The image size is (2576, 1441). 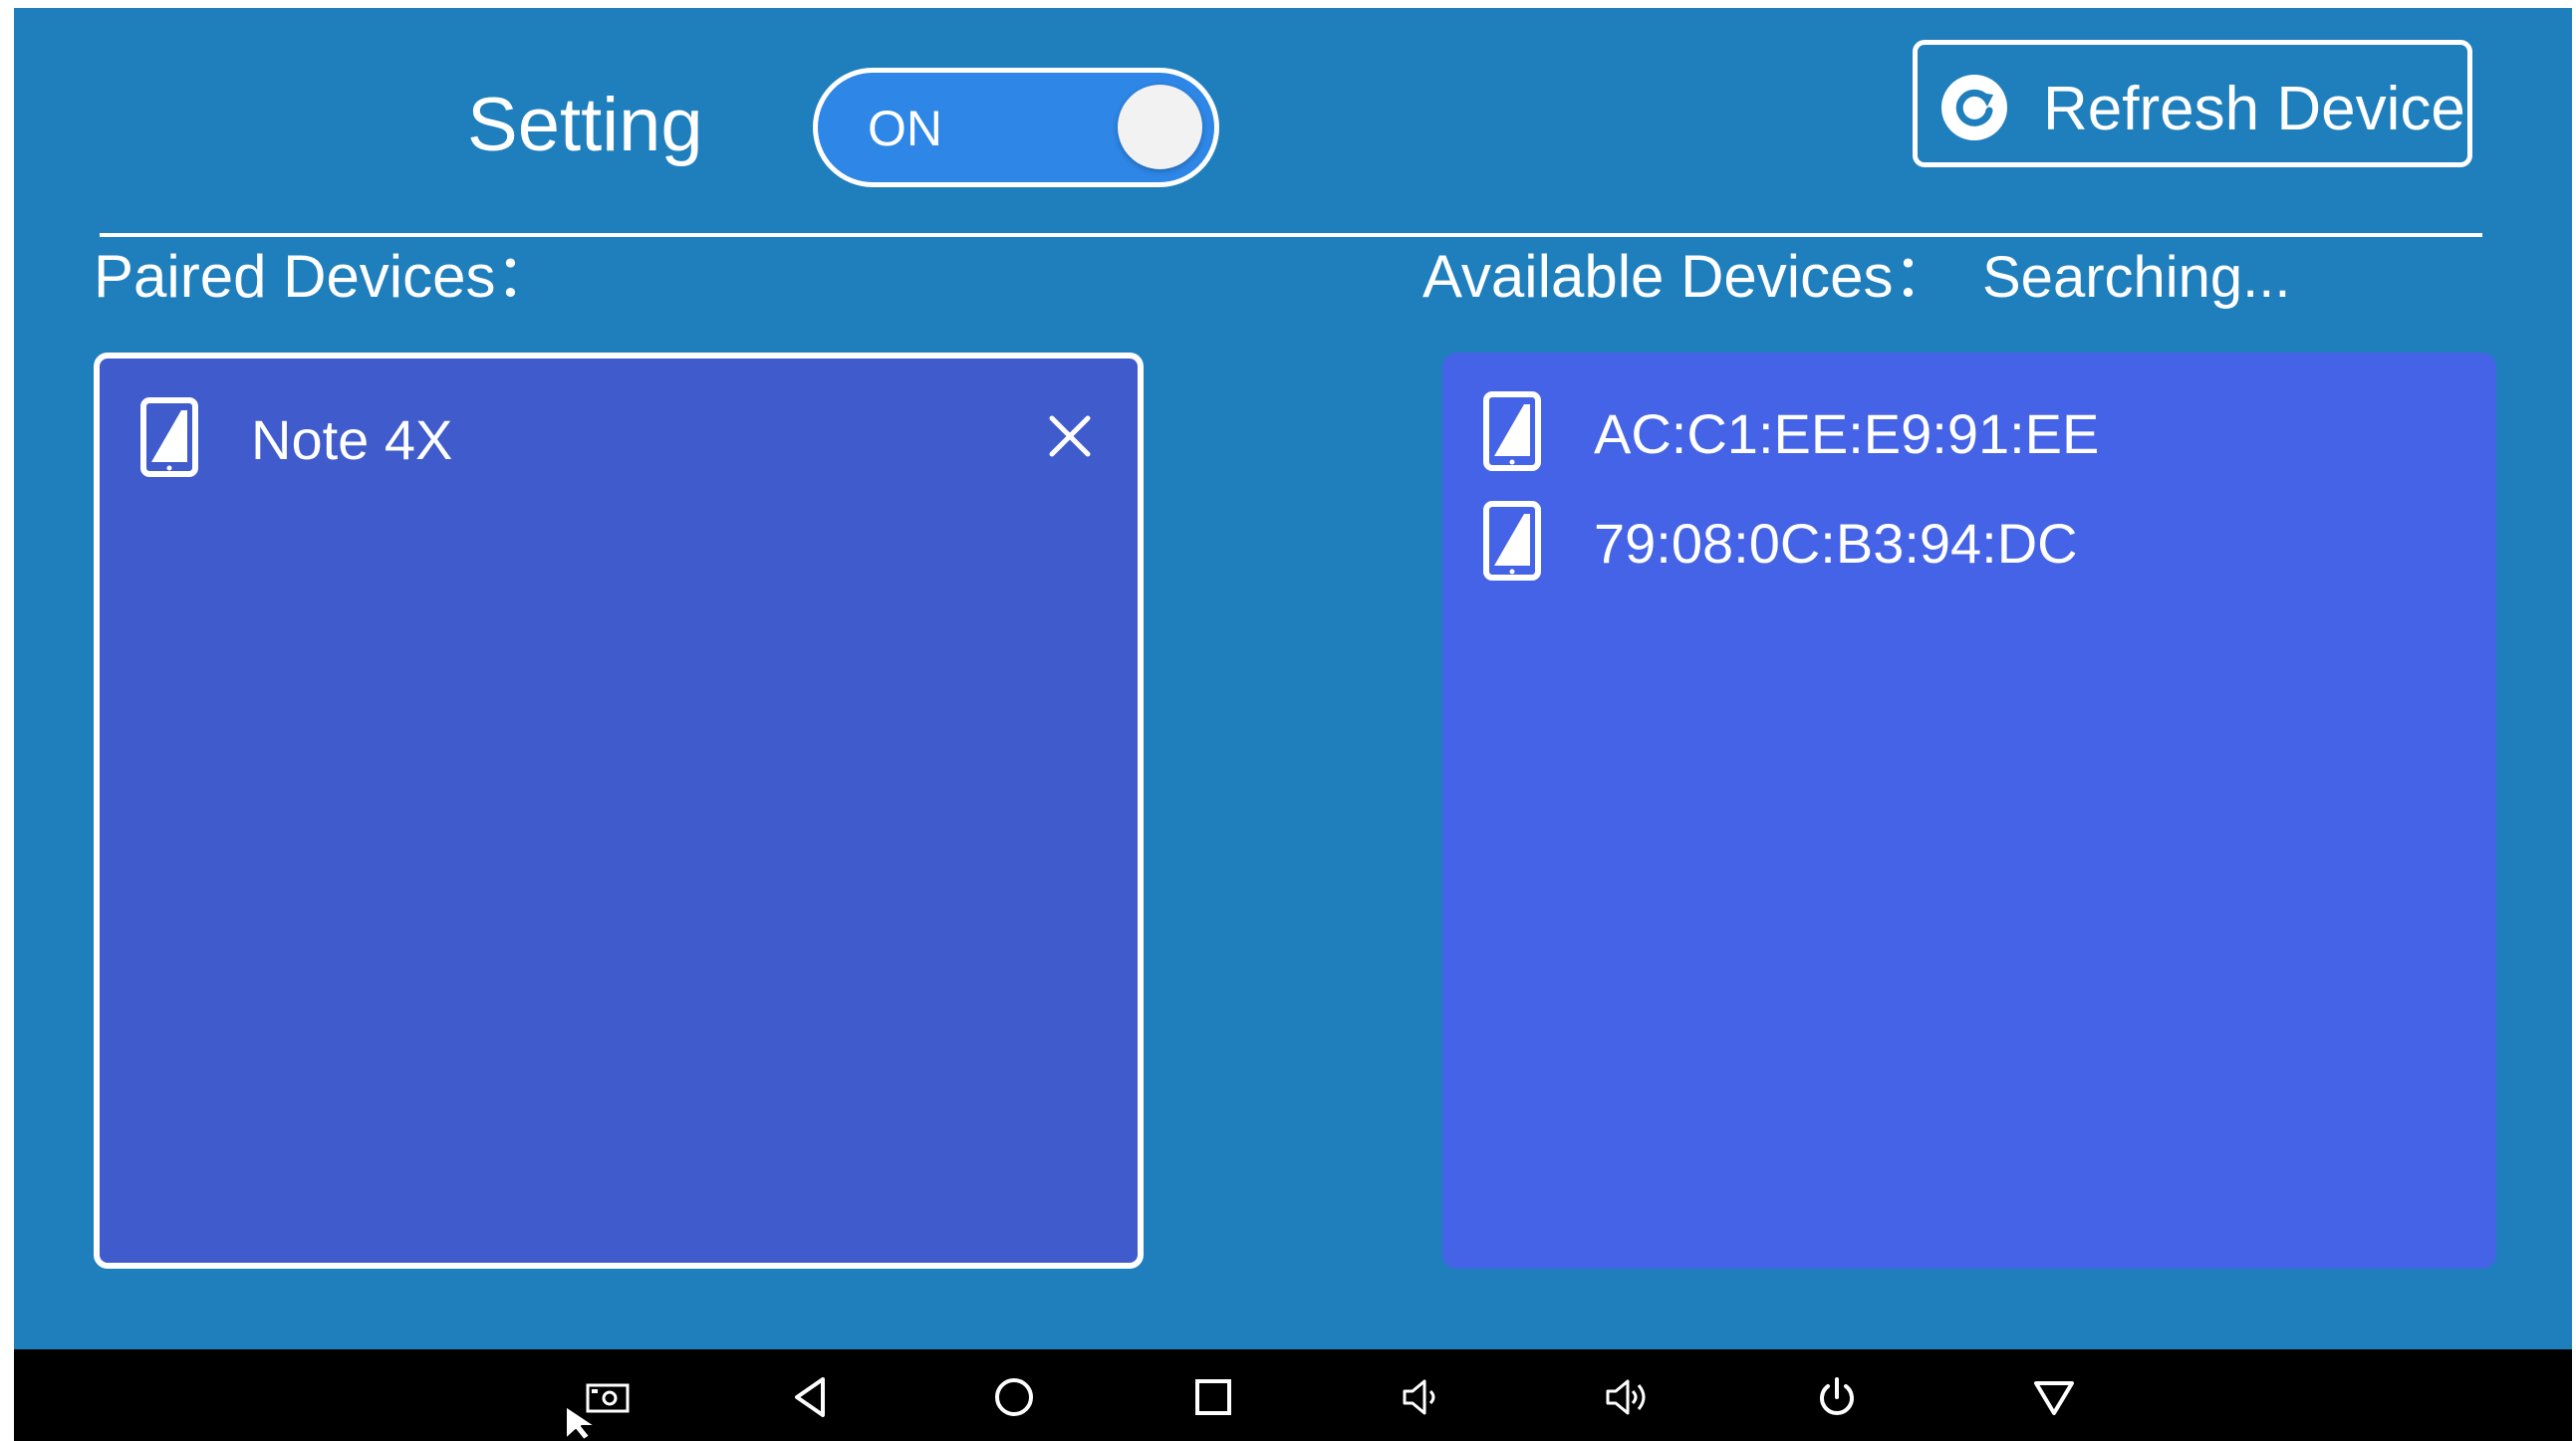 I want to click on close-icon, so click(x=1070, y=436).